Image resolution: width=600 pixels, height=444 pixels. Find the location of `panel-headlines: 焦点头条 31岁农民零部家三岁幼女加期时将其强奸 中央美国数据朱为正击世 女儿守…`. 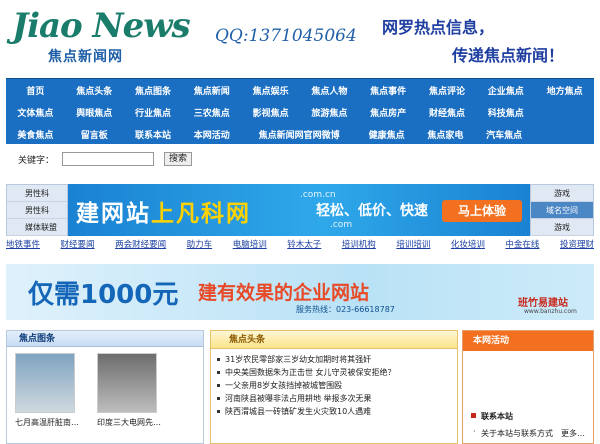

panel-headlines: 焦点头条 31岁农民零部家三岁幼女加期时将其强奸 中央美国数据朱为正击世 女儿守… is located at coordinates (334, 387).